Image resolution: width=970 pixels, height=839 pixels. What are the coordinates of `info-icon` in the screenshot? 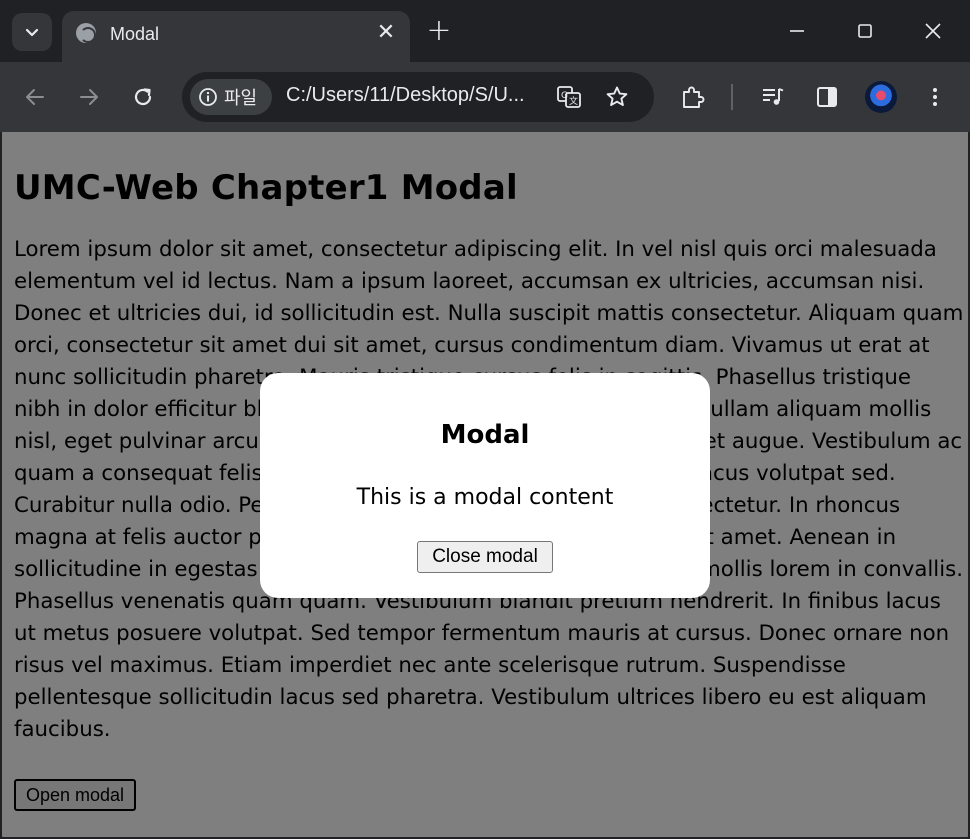 It's located at (208, 97).